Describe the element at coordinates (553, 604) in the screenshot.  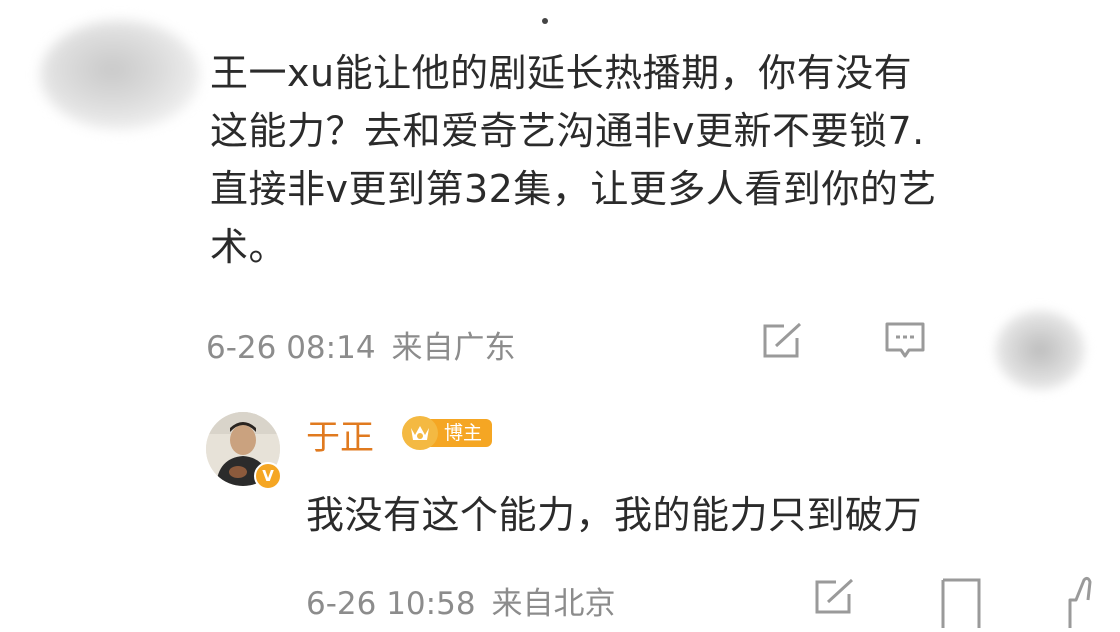
I see `reply-location: 来自北京` at that location.